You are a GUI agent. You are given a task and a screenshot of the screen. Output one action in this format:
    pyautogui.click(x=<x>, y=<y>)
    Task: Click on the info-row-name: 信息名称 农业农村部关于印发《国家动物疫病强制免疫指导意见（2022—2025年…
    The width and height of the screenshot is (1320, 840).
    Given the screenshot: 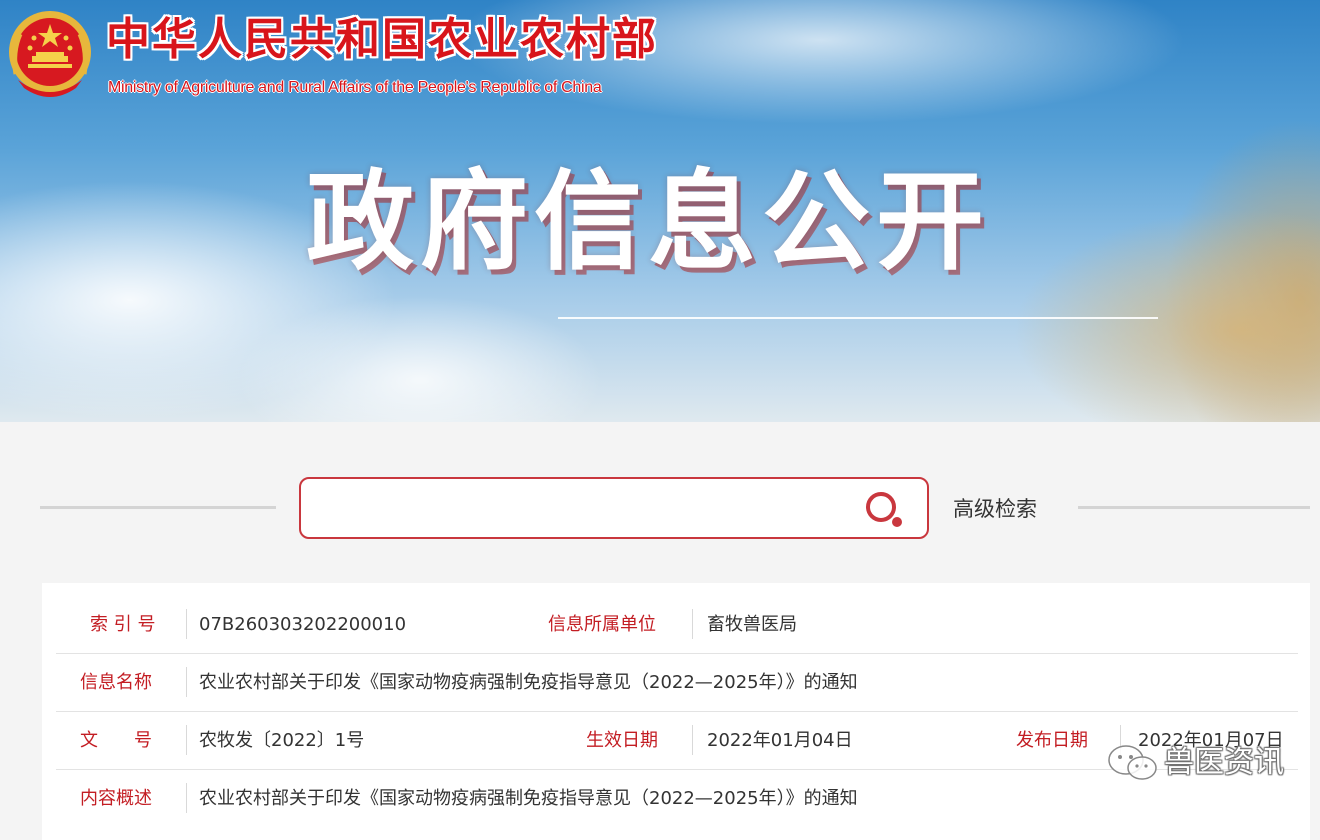 What is the action you would take?
    pyautogui.click(x=677, y=682)
    